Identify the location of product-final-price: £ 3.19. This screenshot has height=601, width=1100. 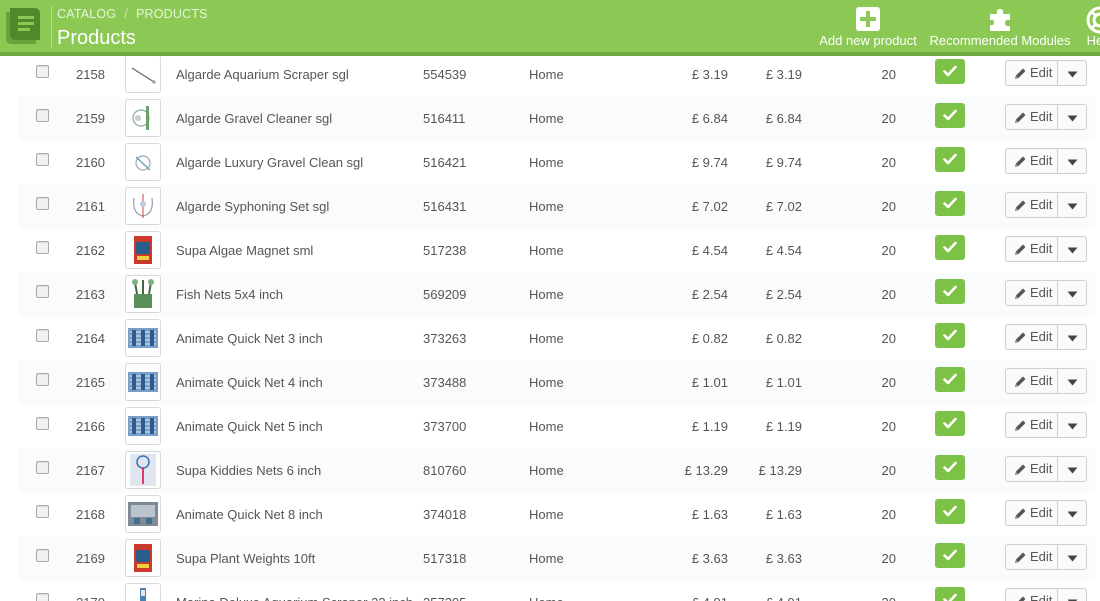
(783, 74).